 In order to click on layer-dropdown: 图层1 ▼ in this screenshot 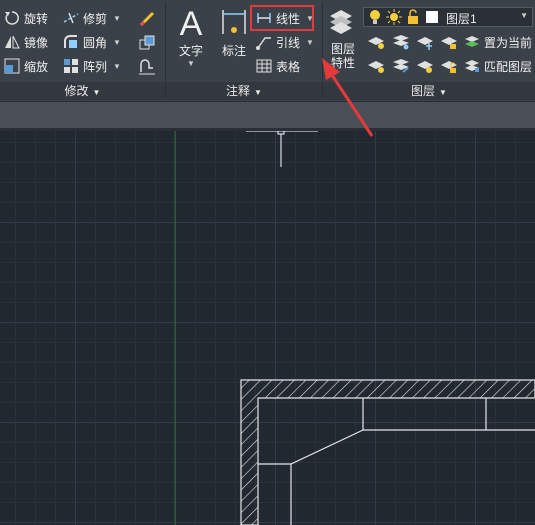, I will do `click(448, 17)`.